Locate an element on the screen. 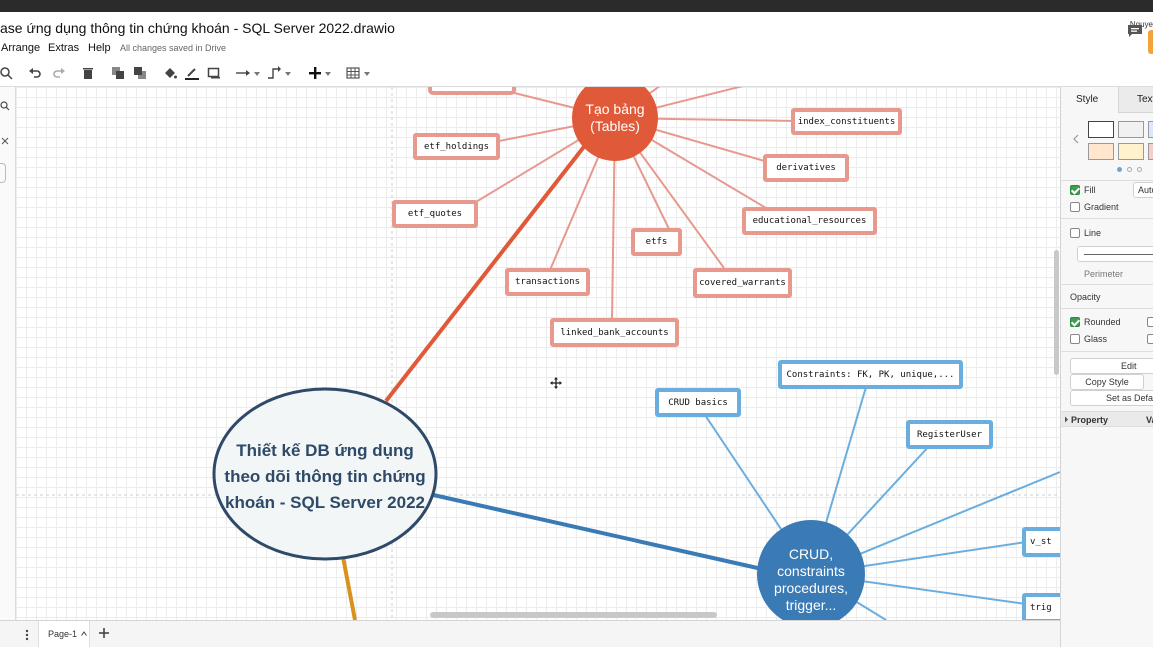 Image resolution: width=1153 pixels, height=647 pixels. shadow-checkbox is located at coordinates (1150, 322).